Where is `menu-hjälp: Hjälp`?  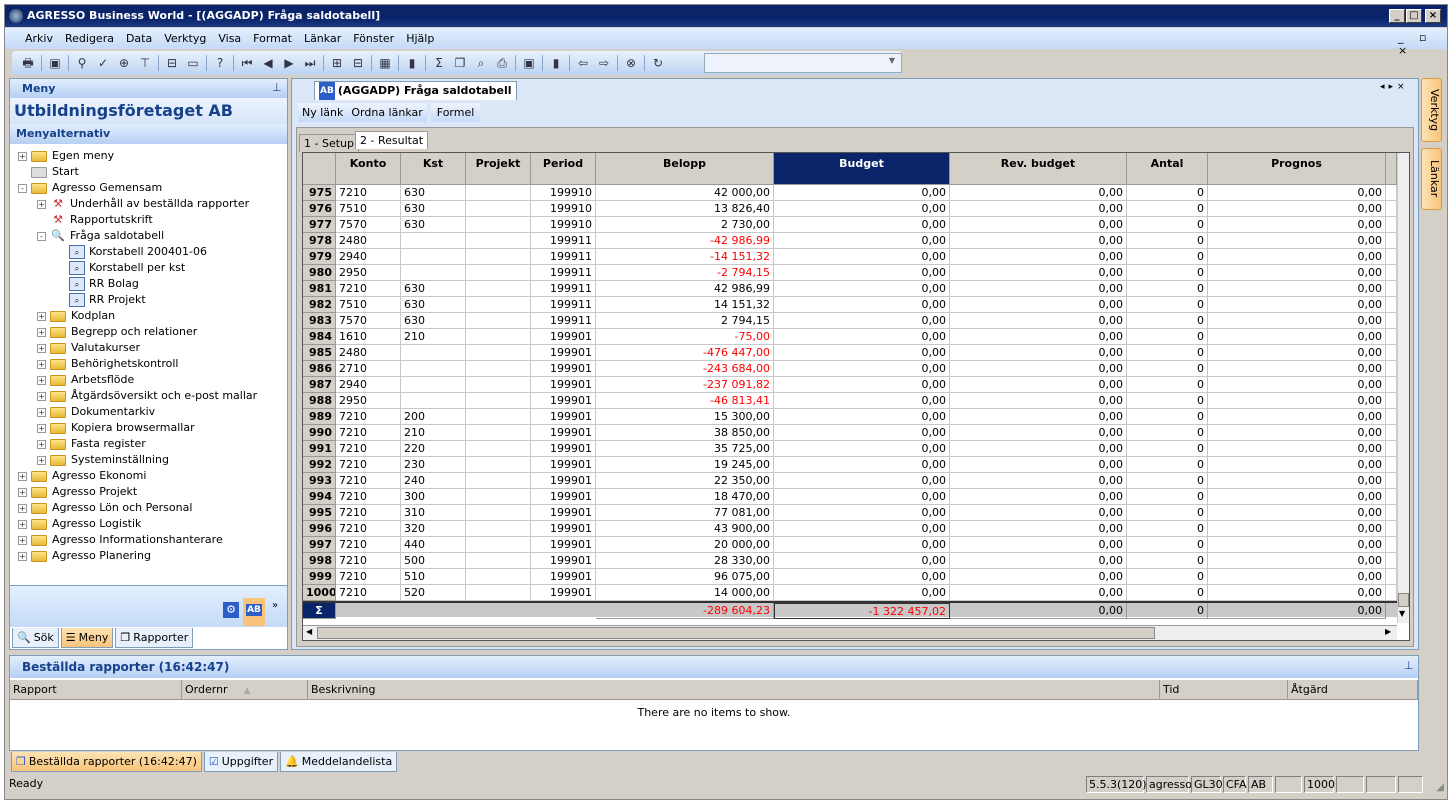 menu-hjälp: Hjälp is located at coordinates (420, 38).